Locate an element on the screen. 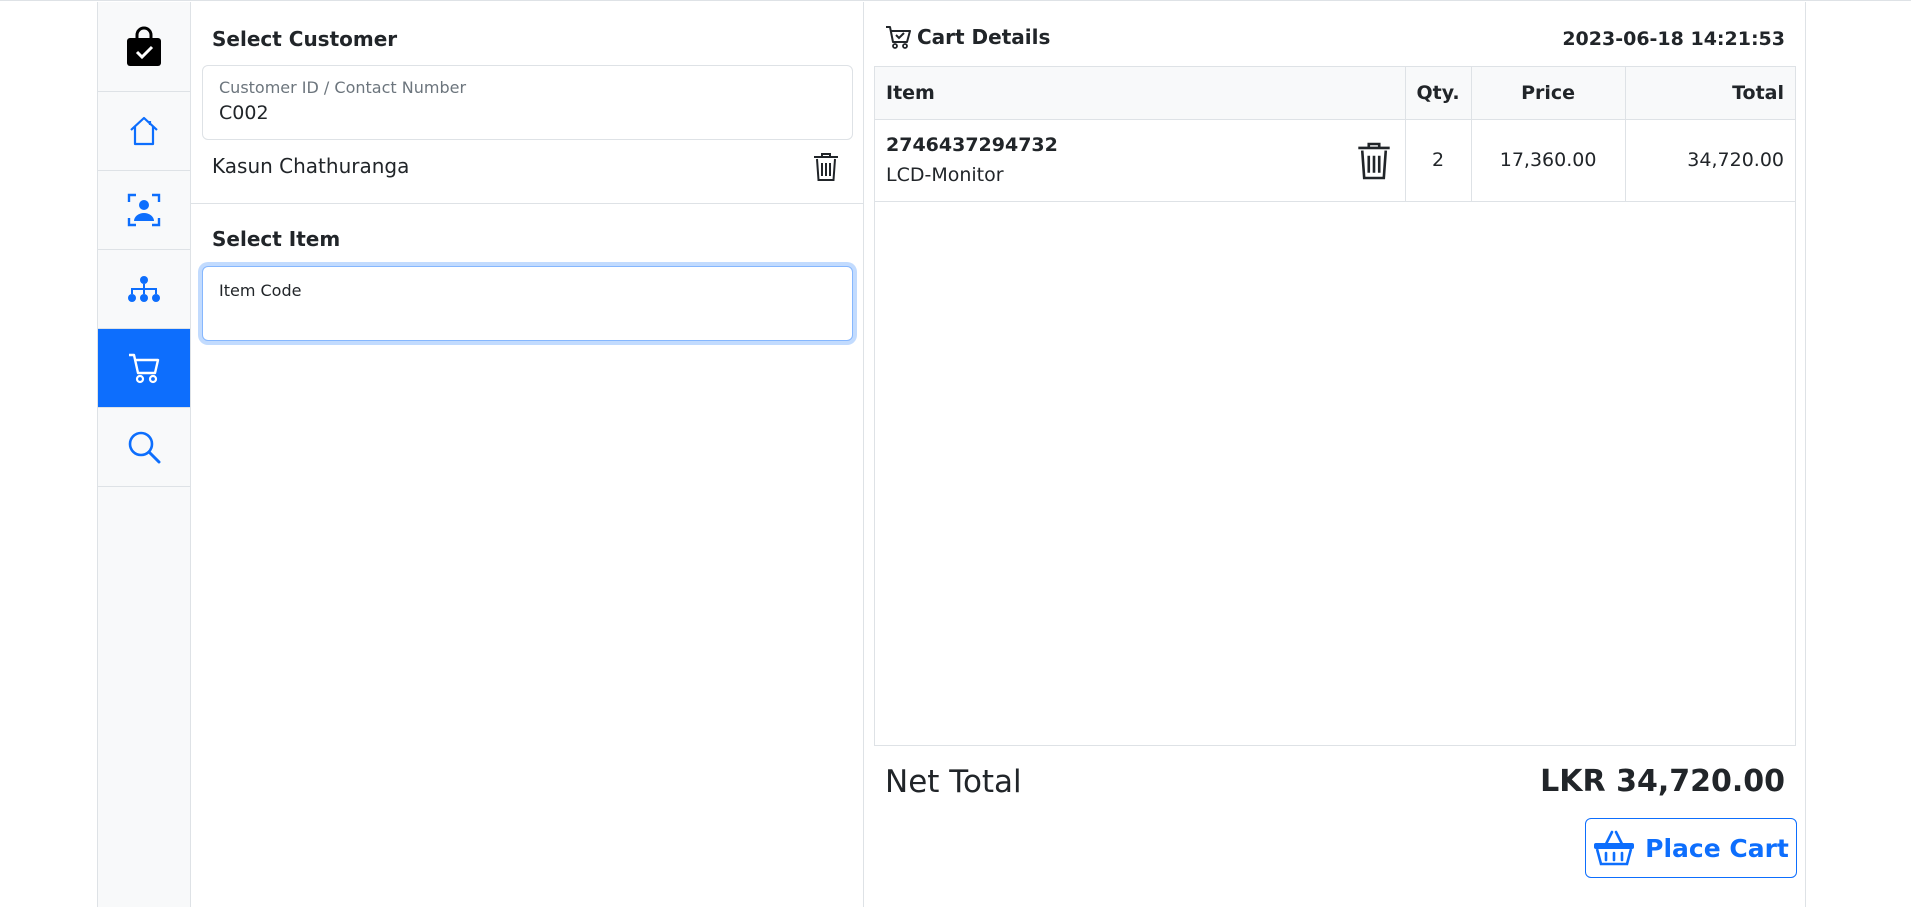 The image size is (1911, 907). place-cart-button: Place Cart is located at coordinates (1691, 848).